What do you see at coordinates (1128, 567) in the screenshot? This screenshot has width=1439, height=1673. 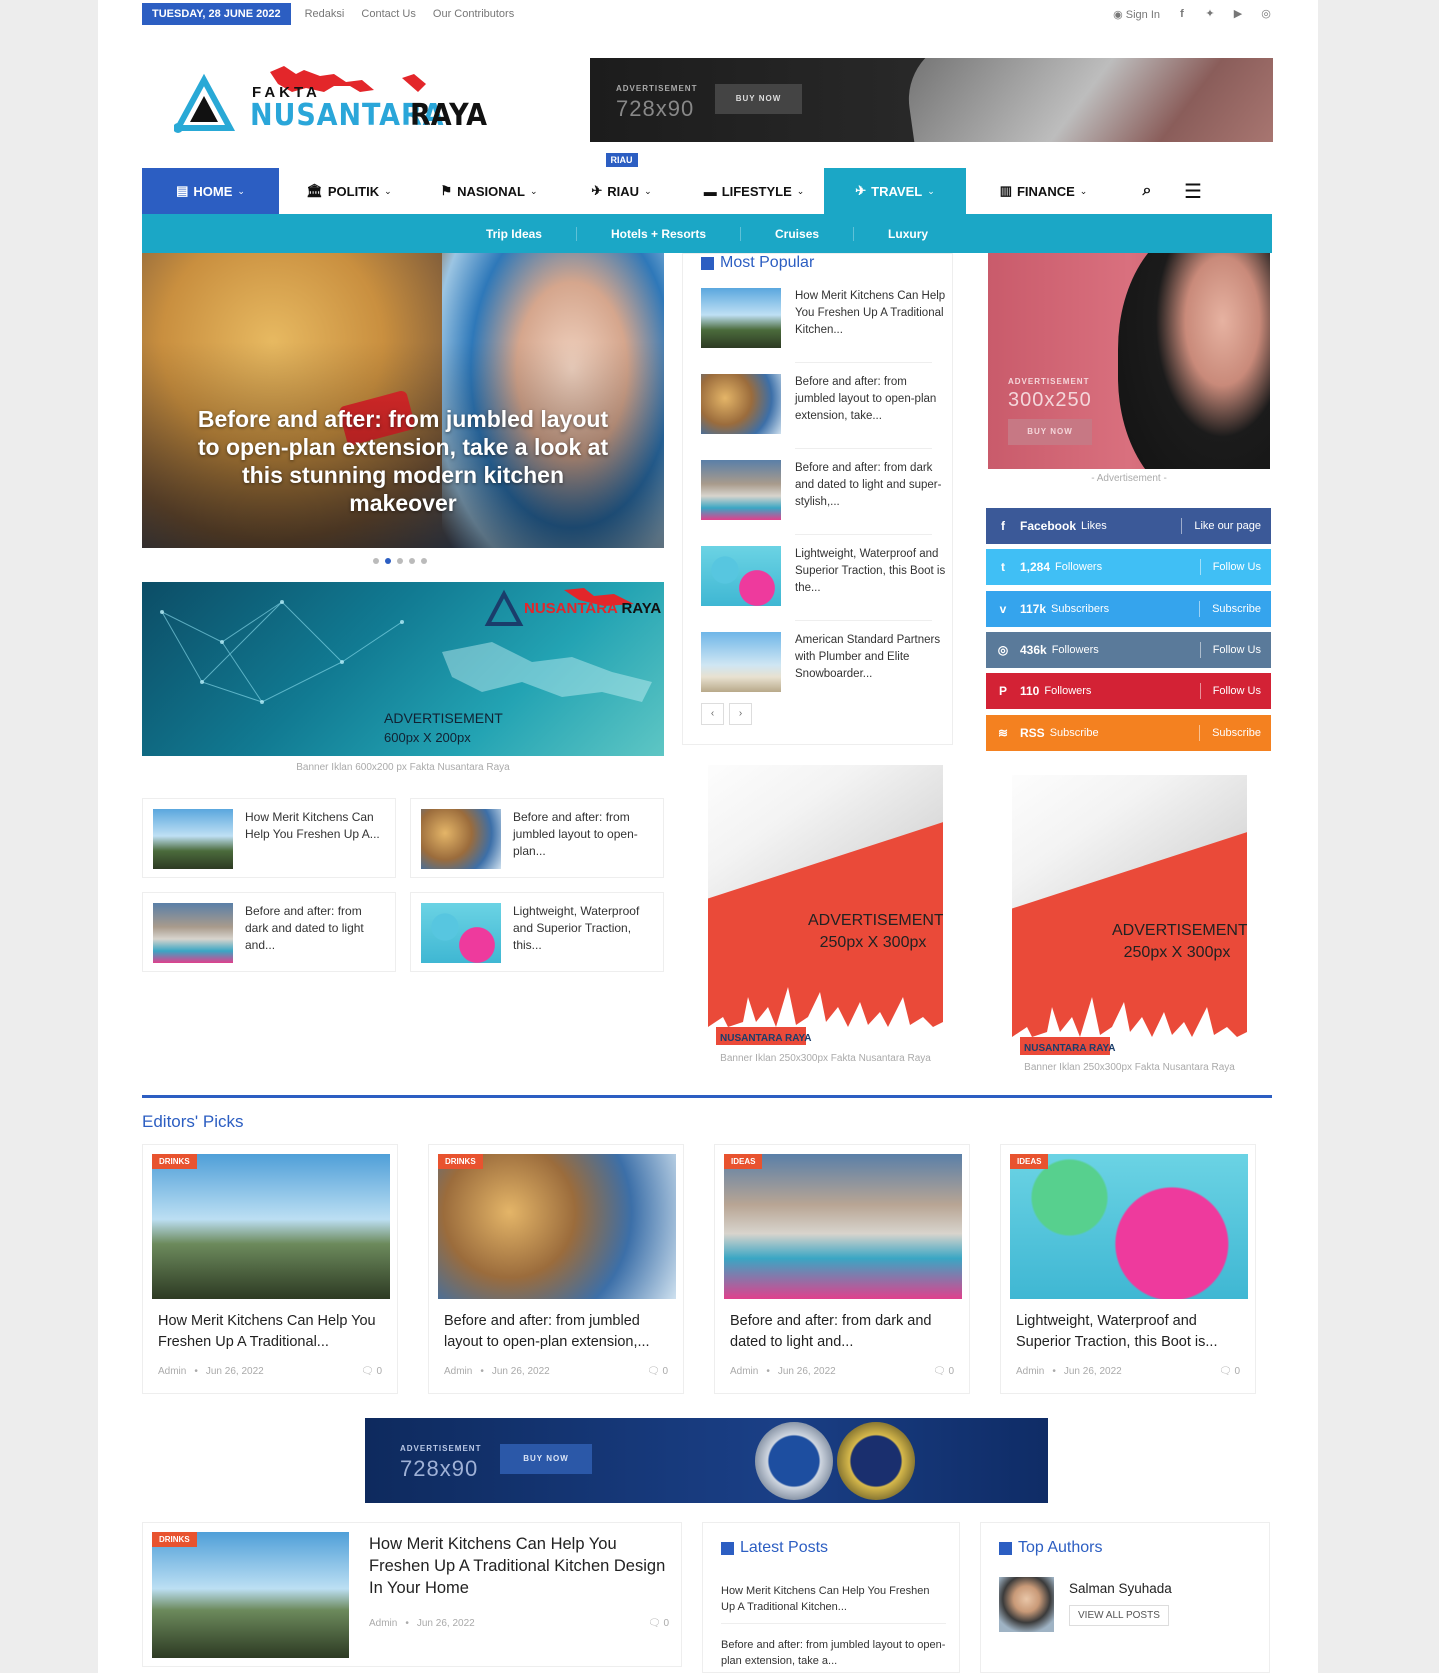 I see `social-counter-twitter: t 1,284 Followers Follow Us` at bounding box center [1128, 567].